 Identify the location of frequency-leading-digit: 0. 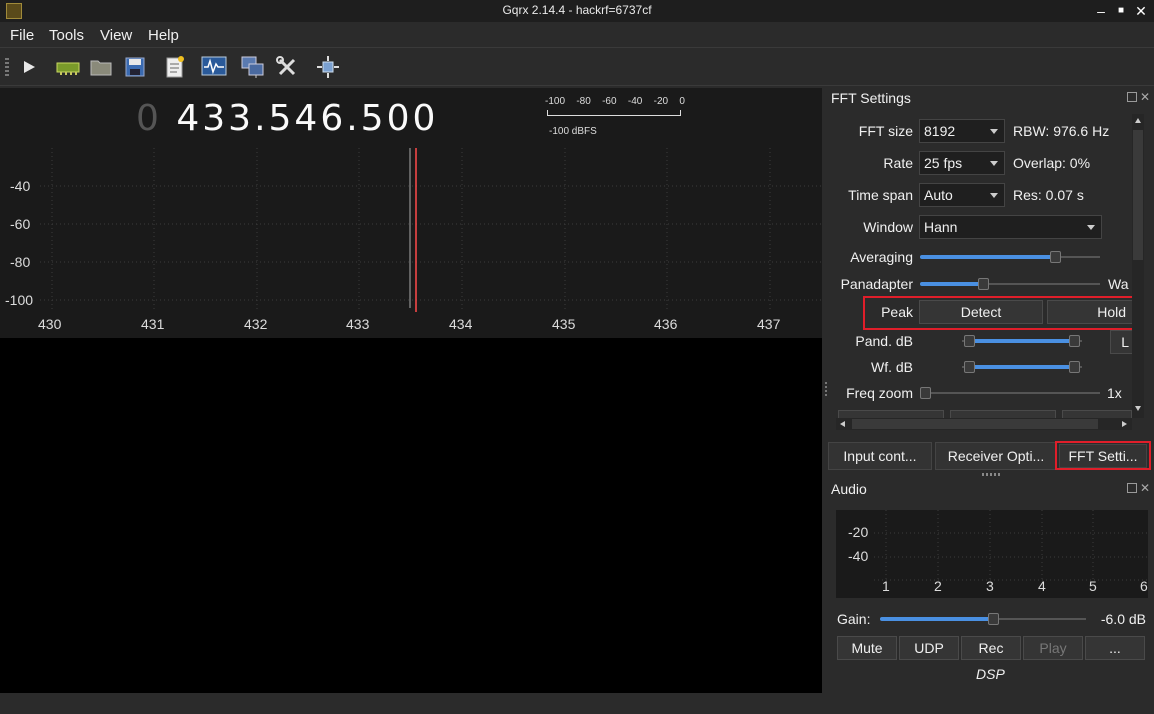
(149, 118).